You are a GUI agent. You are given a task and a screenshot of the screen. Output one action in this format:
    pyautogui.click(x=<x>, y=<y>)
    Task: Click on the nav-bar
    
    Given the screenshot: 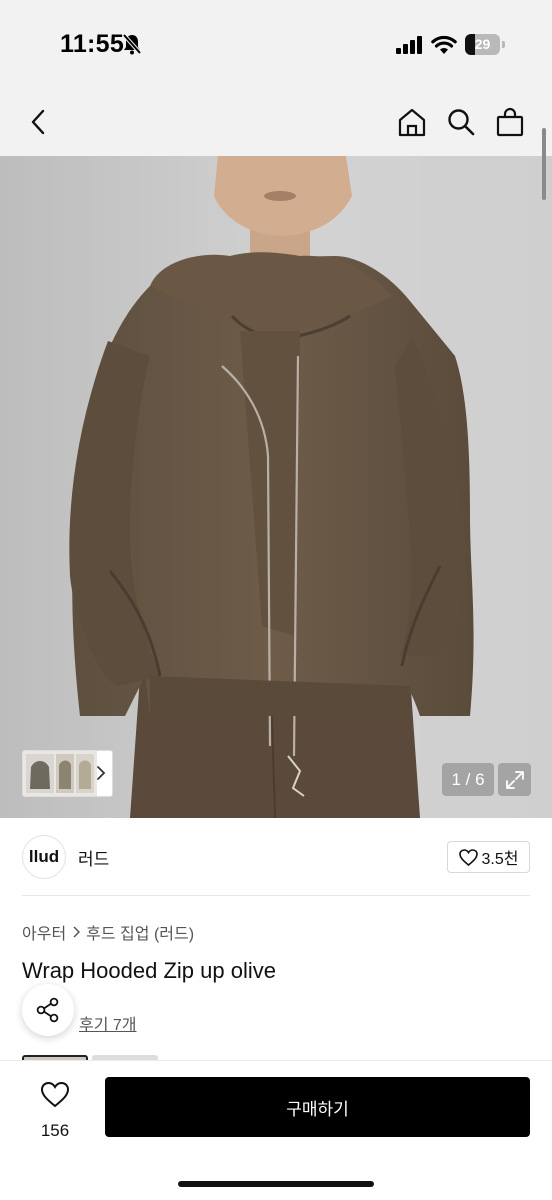 What is the action you would take?
    pyautogui.click(x=276, y=124)
    